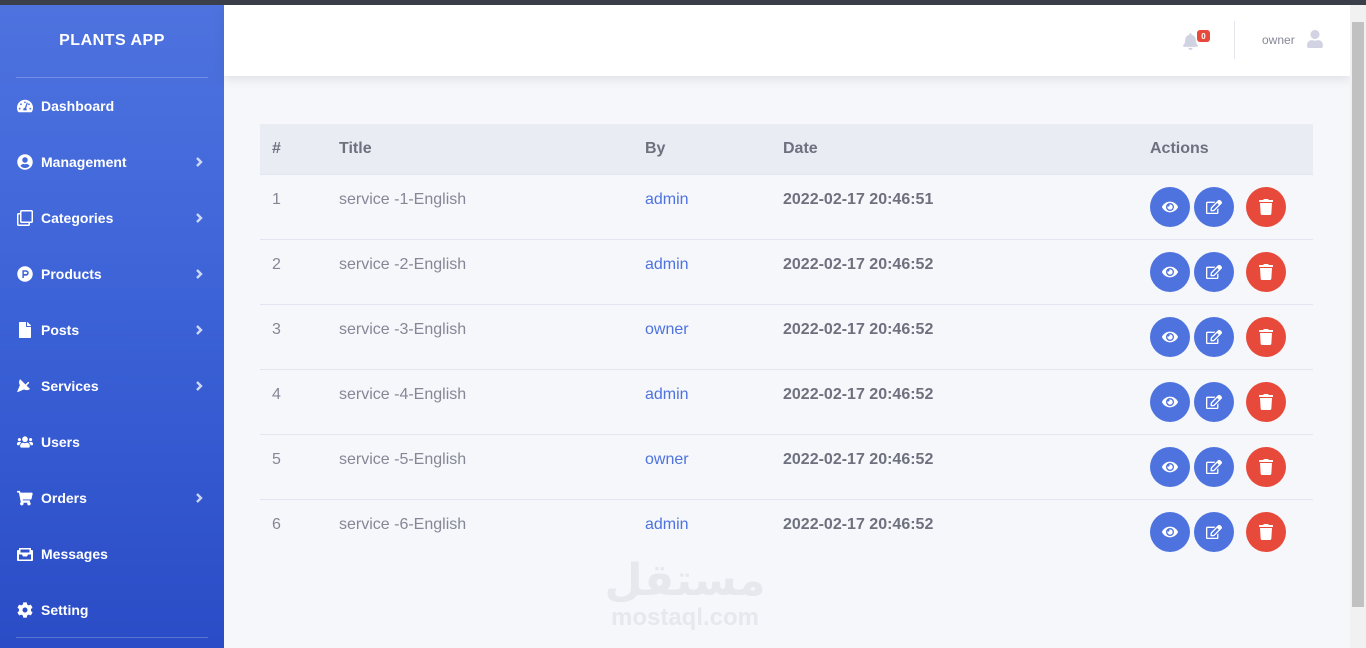 Image resolution: width=1366 pixels, height=648 pixels. I want to click on table-header-row: # Title By Date Actions, so click(786, 149).